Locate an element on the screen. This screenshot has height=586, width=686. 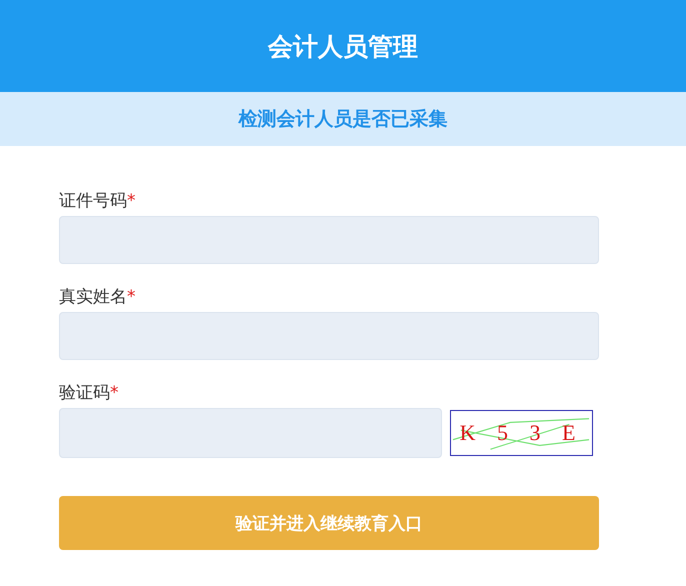
page-title: 会计人员管理 is located at coordinates (343, 46).